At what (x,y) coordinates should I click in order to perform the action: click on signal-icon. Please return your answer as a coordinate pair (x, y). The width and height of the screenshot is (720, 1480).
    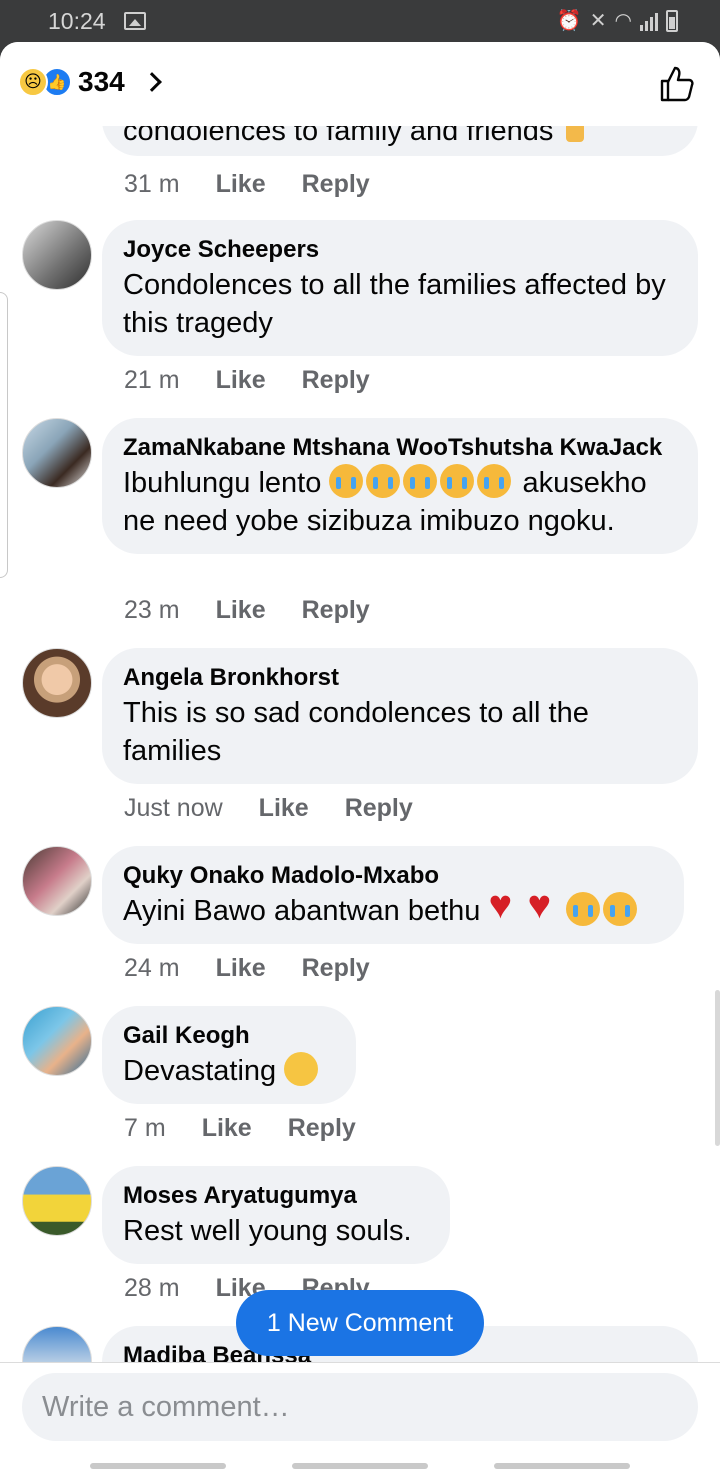
    Looking at the image, I should click on (649, 21).